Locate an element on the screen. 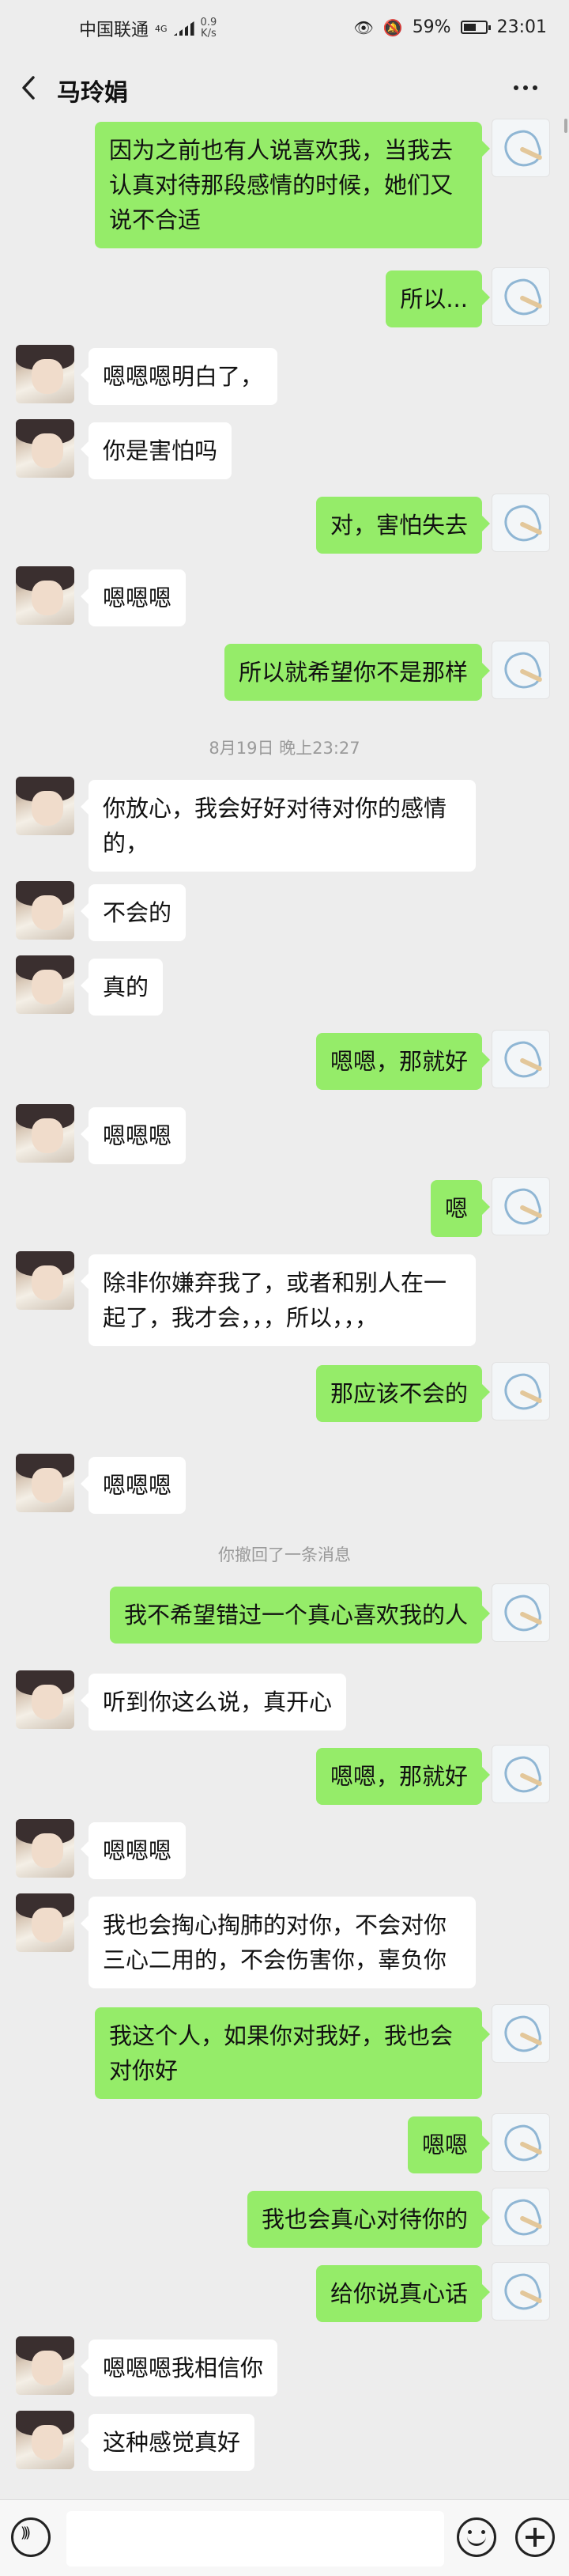 This screenshot has width=569, height=2576. speed-unit: K/s is located at coordinates (209, 34).